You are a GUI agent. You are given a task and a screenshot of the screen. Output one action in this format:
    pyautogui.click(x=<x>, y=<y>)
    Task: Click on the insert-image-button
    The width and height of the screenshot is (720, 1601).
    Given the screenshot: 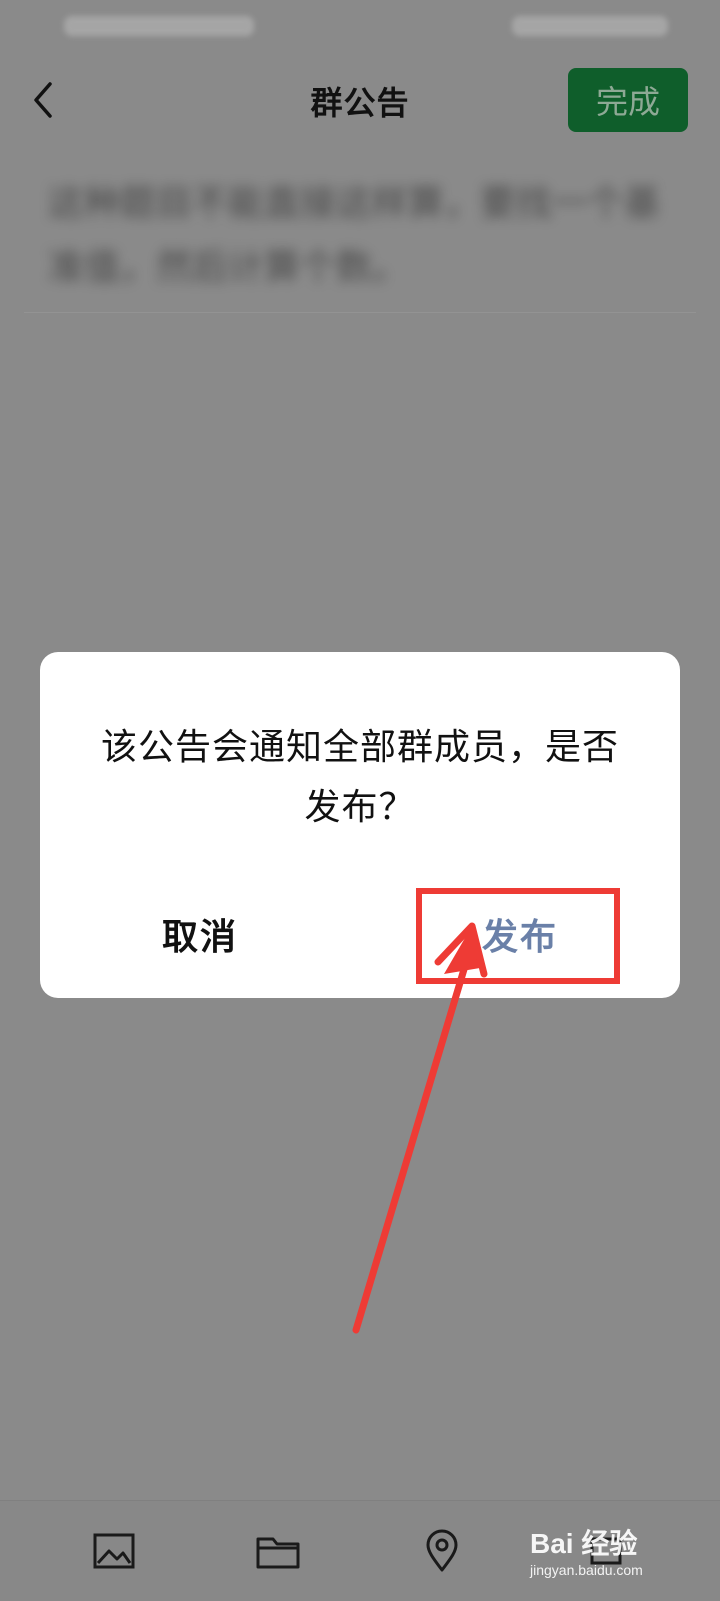 What is the action you would take?
    pyautogui.click(x=114, y=1551)
    